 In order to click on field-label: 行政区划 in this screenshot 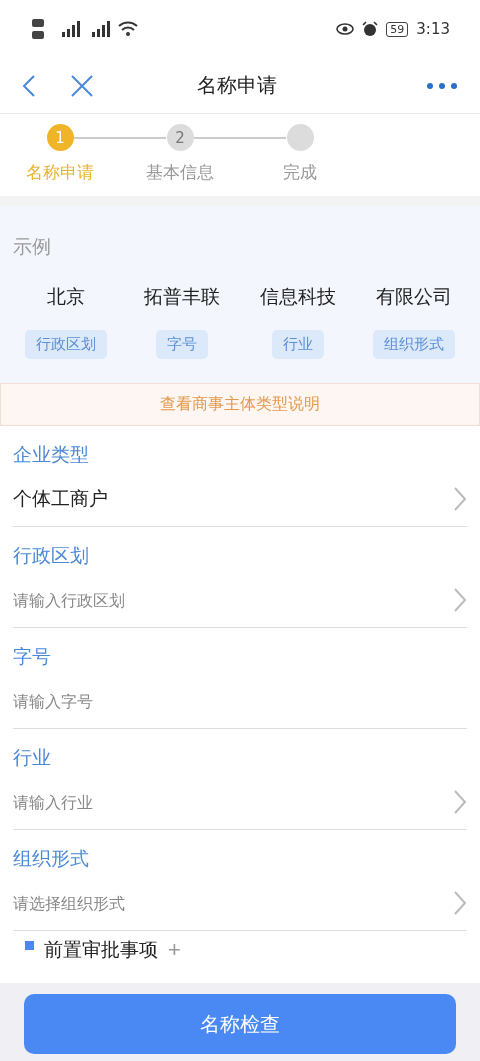, I will do `click(51, 555)`.